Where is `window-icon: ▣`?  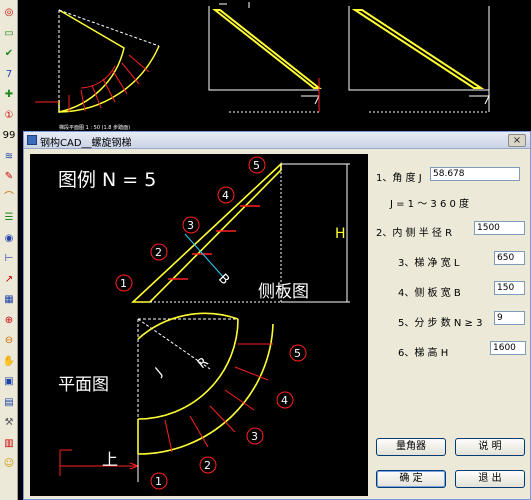 window-icon: ▣ is located at coordinates (9, 382).